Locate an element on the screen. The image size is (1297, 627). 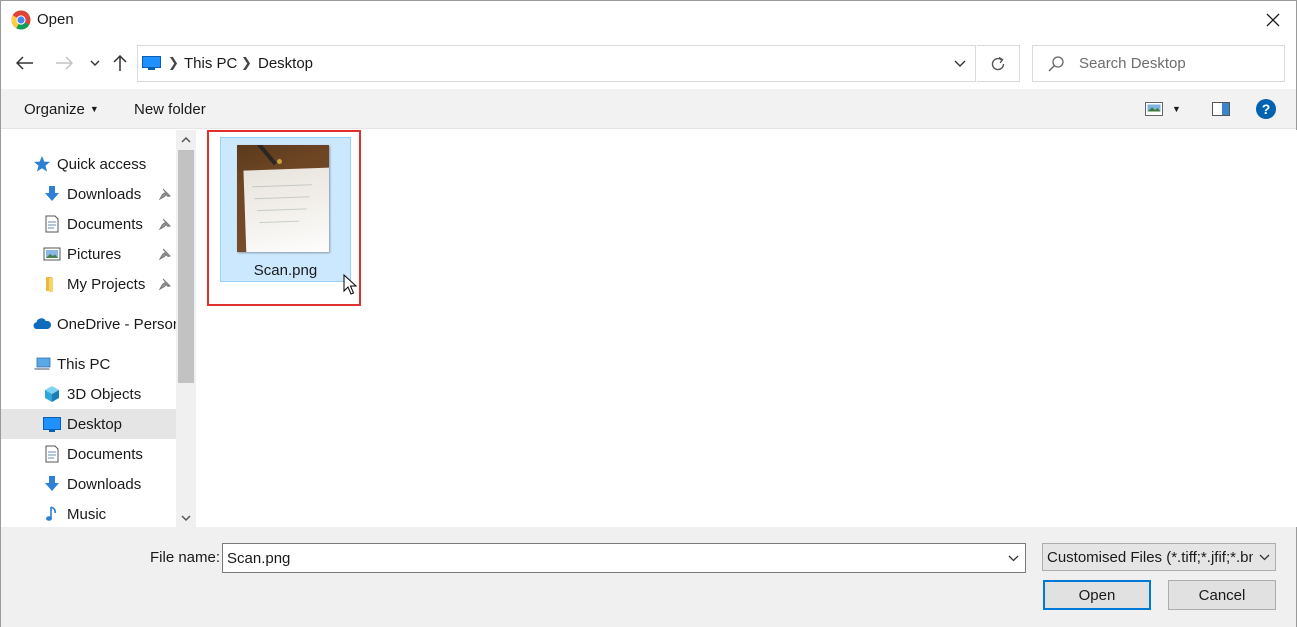
file-name-combobox is located at coordinates (624, 558).